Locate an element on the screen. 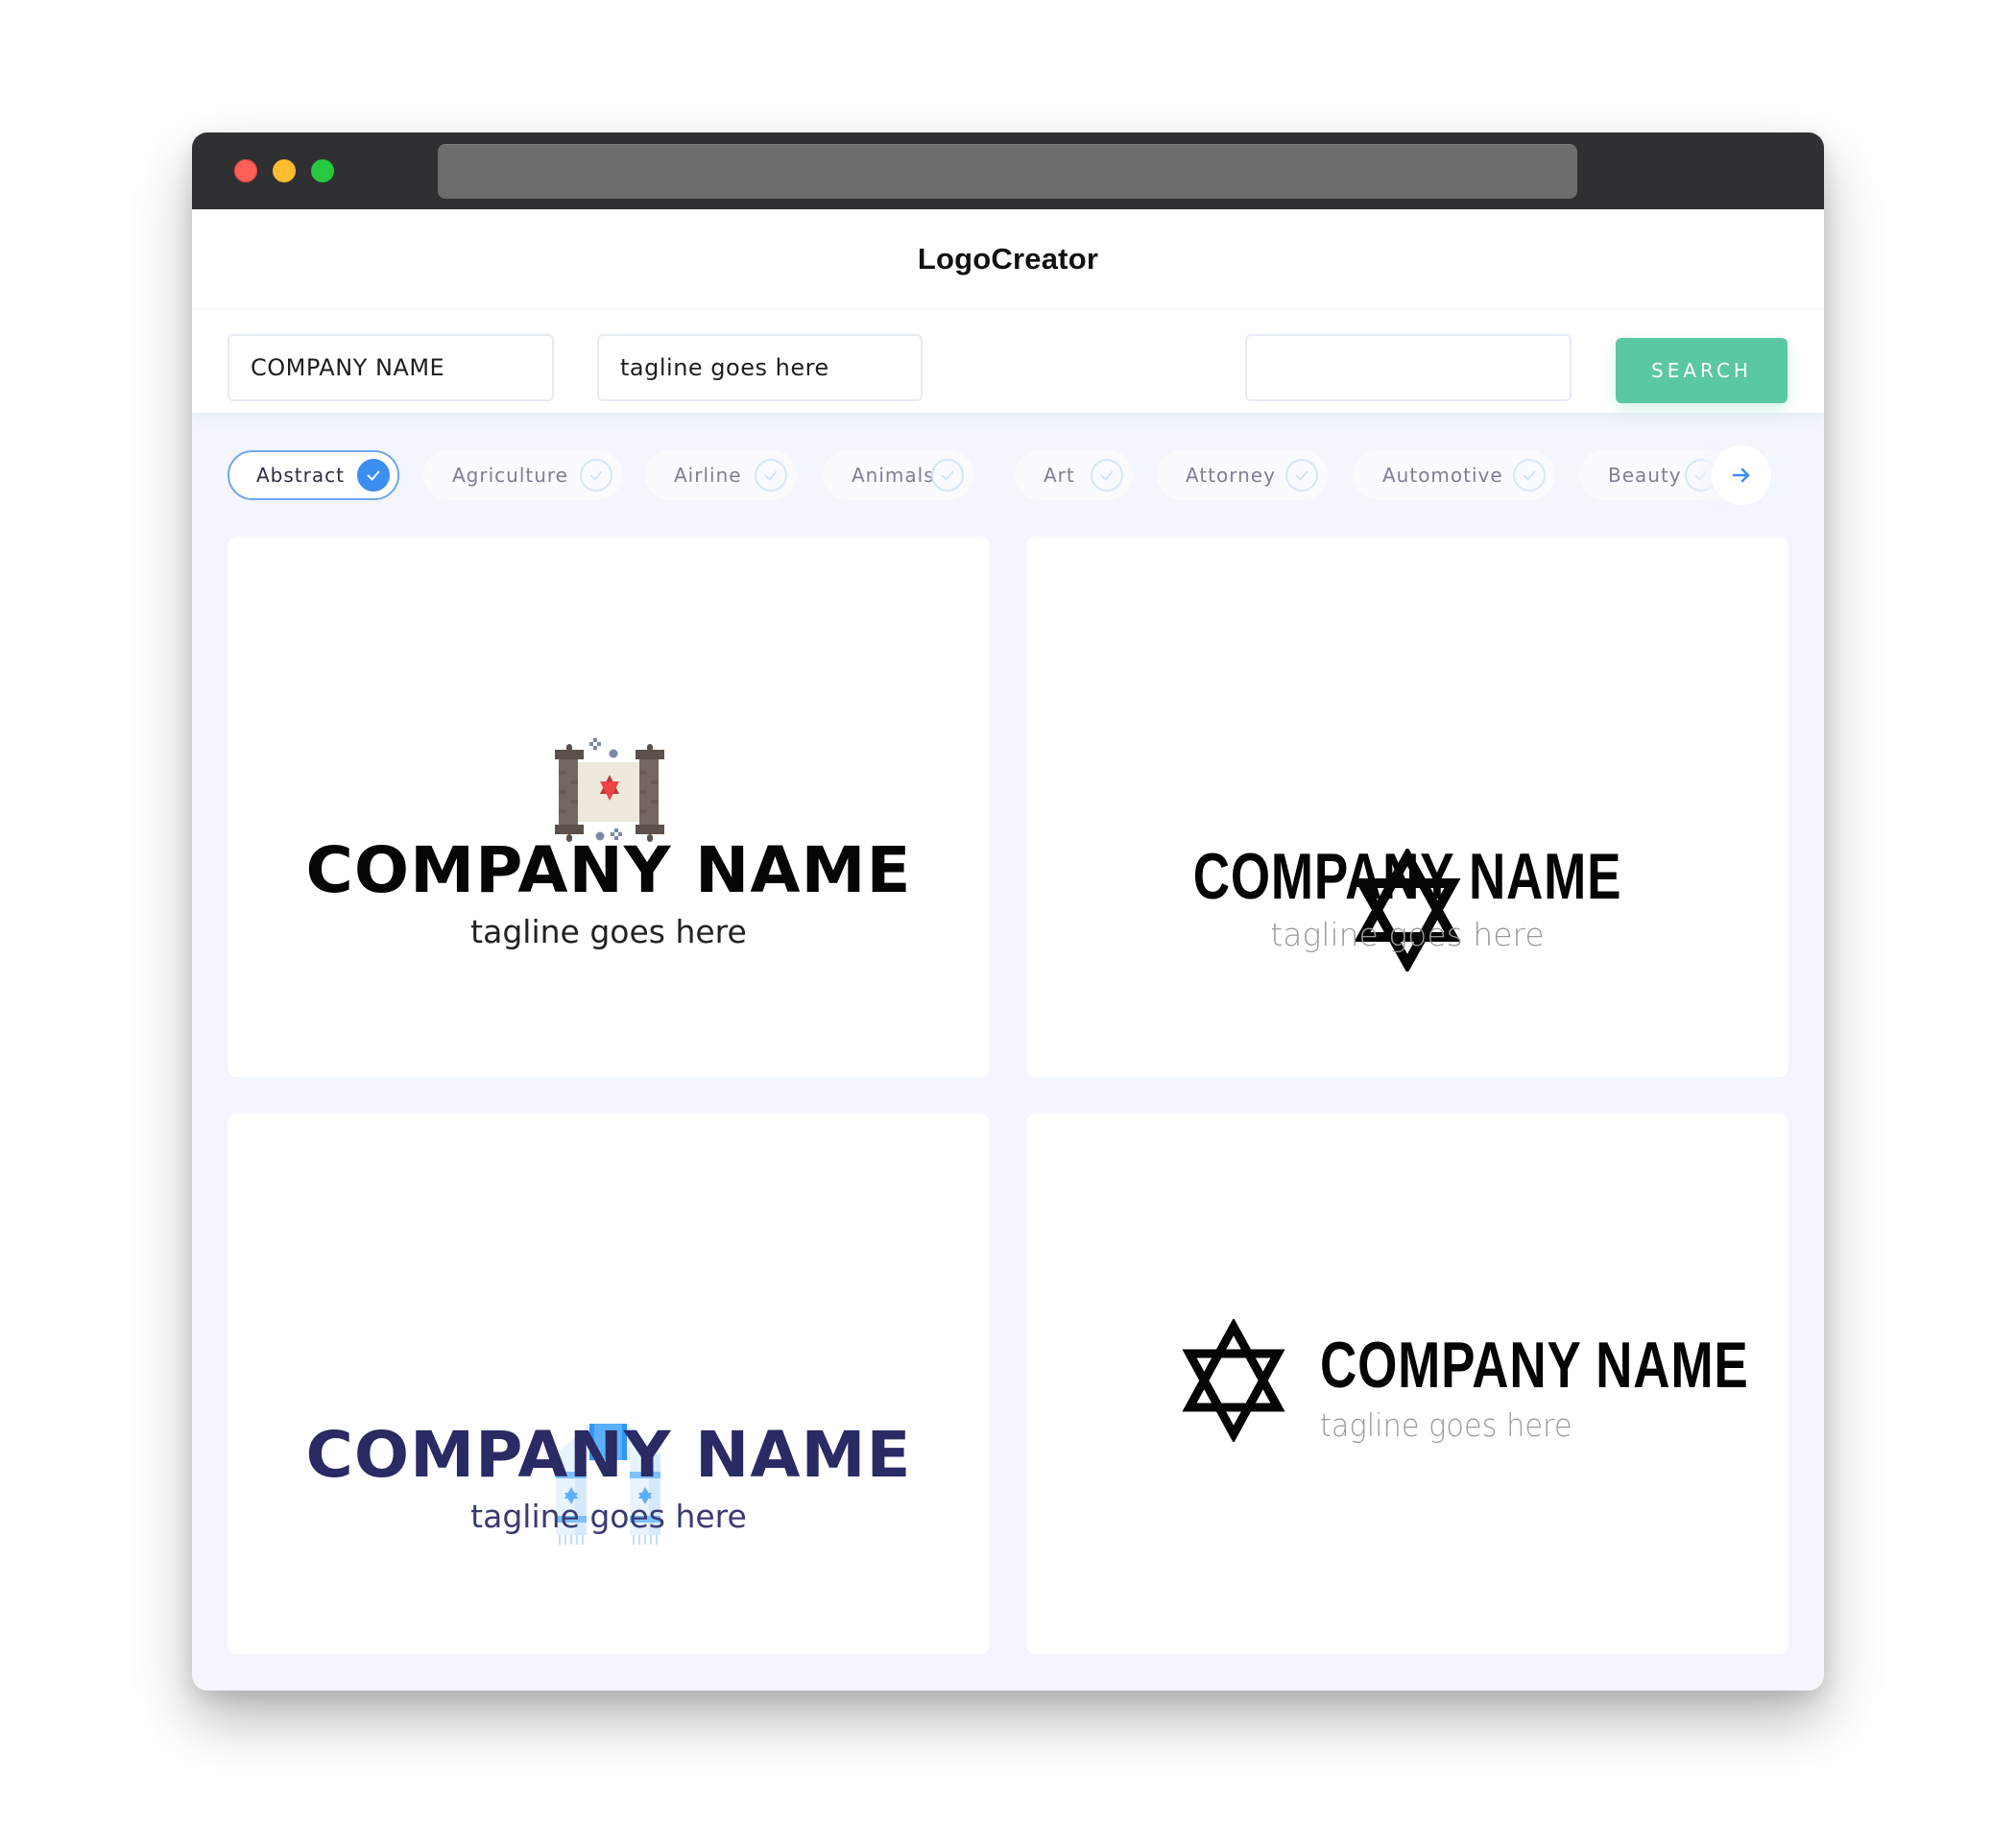 The image size is (2016, 1824). logo-text-group: COMPANY NAME tagline goes here is located at coordinates (1572, 1386).